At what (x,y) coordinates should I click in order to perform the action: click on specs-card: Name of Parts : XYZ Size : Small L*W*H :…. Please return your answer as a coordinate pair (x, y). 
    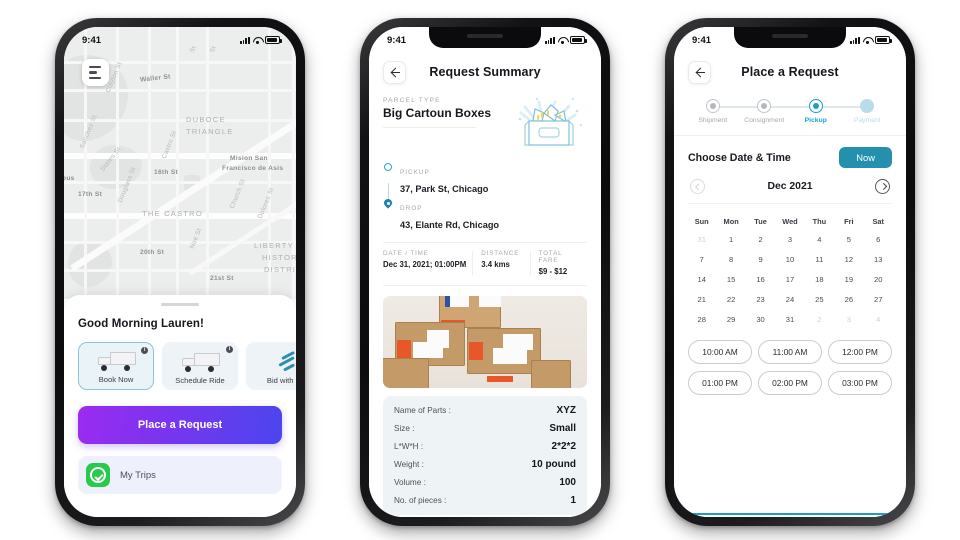
    Looking at the image, I should click on (485, 455).